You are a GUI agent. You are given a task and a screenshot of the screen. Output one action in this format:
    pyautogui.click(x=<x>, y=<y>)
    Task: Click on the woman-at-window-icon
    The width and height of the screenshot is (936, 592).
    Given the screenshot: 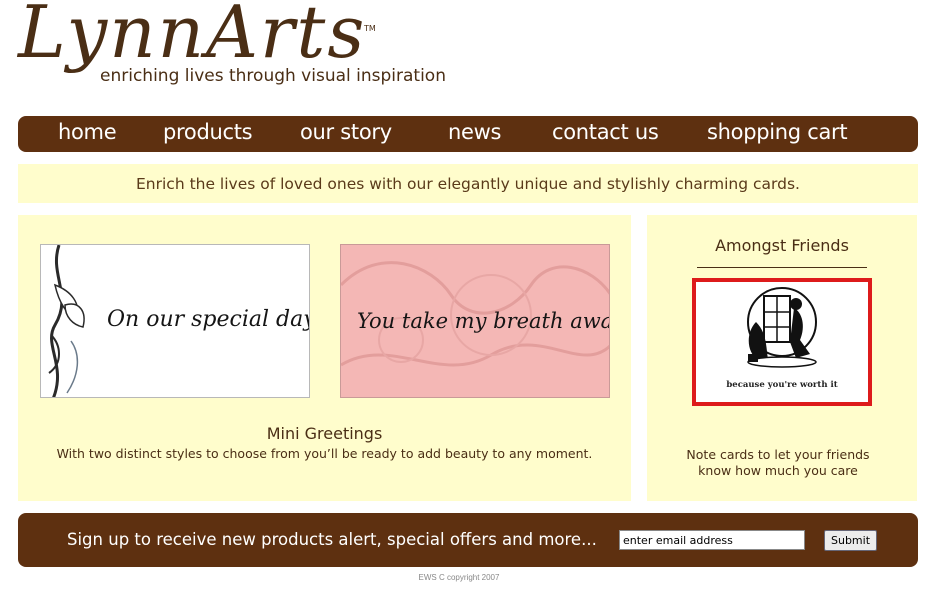 What is the action you would take?
    pyautogui.click(x=782, y=327)
    